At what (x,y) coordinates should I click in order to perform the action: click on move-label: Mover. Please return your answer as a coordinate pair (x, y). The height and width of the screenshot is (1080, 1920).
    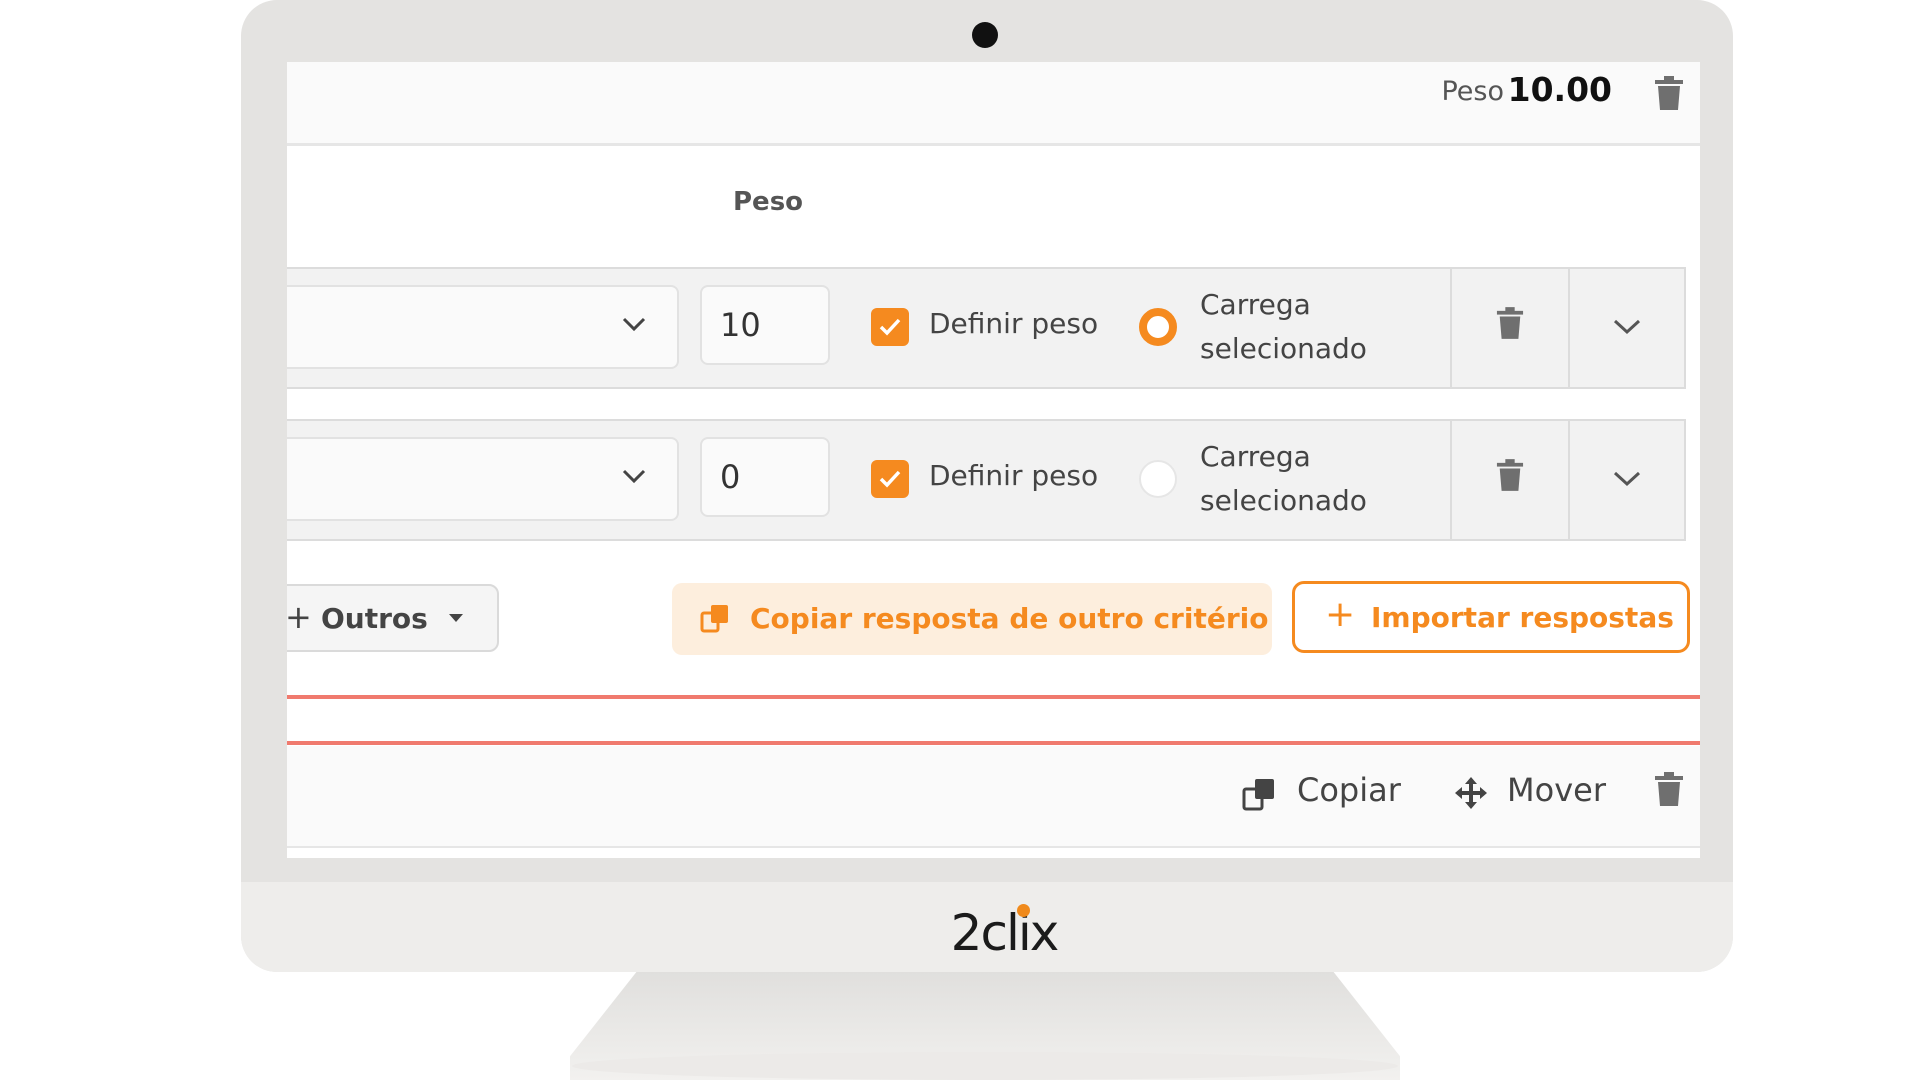
    Looking at the image, I should click on (1556, 790).